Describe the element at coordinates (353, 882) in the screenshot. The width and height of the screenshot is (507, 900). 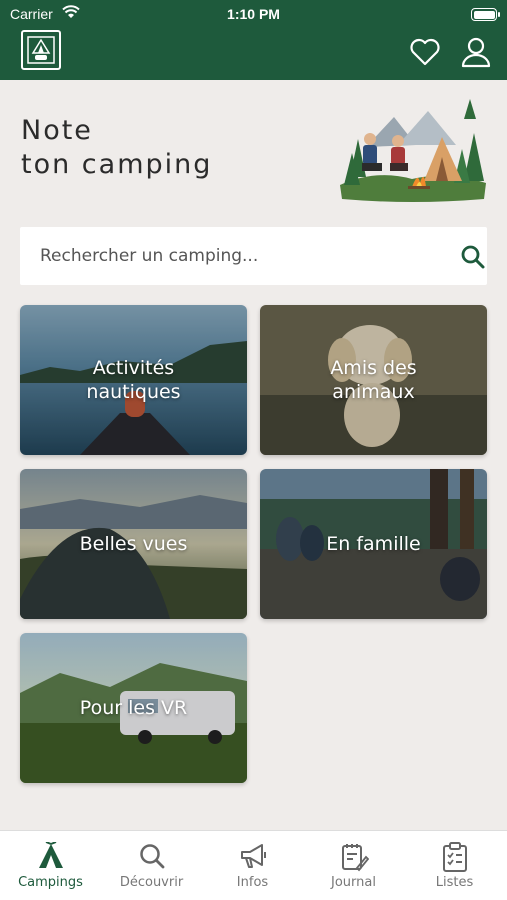
I see `tab-label: Journal` at that location.